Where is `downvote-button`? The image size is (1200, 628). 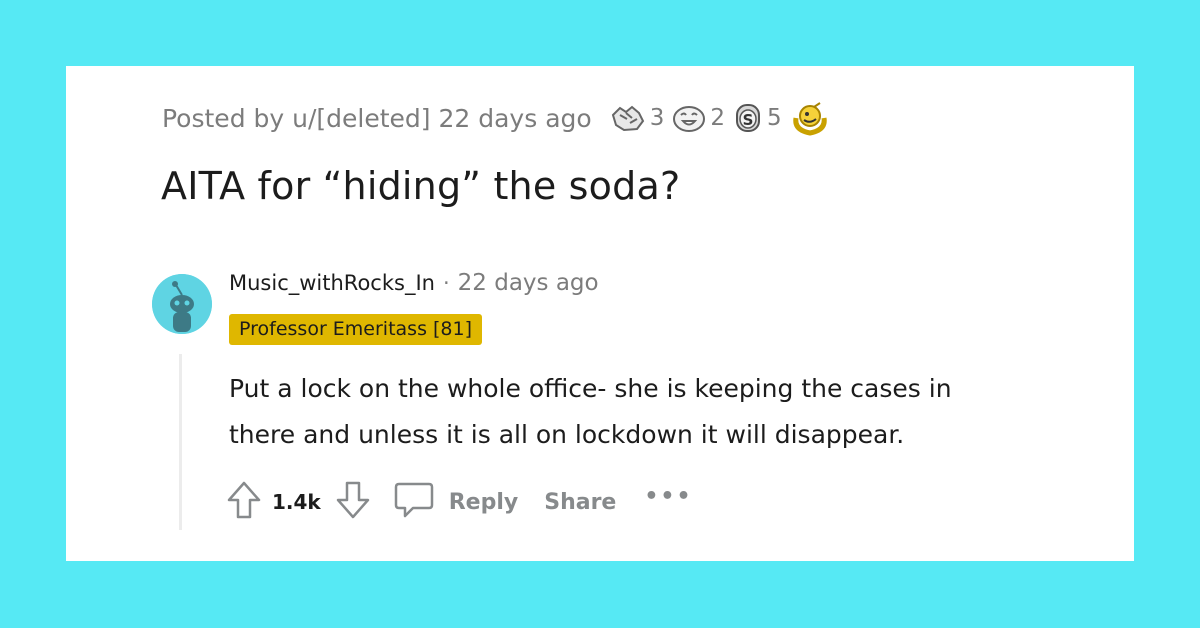
downvote-button is located at coordinates (353, 502).